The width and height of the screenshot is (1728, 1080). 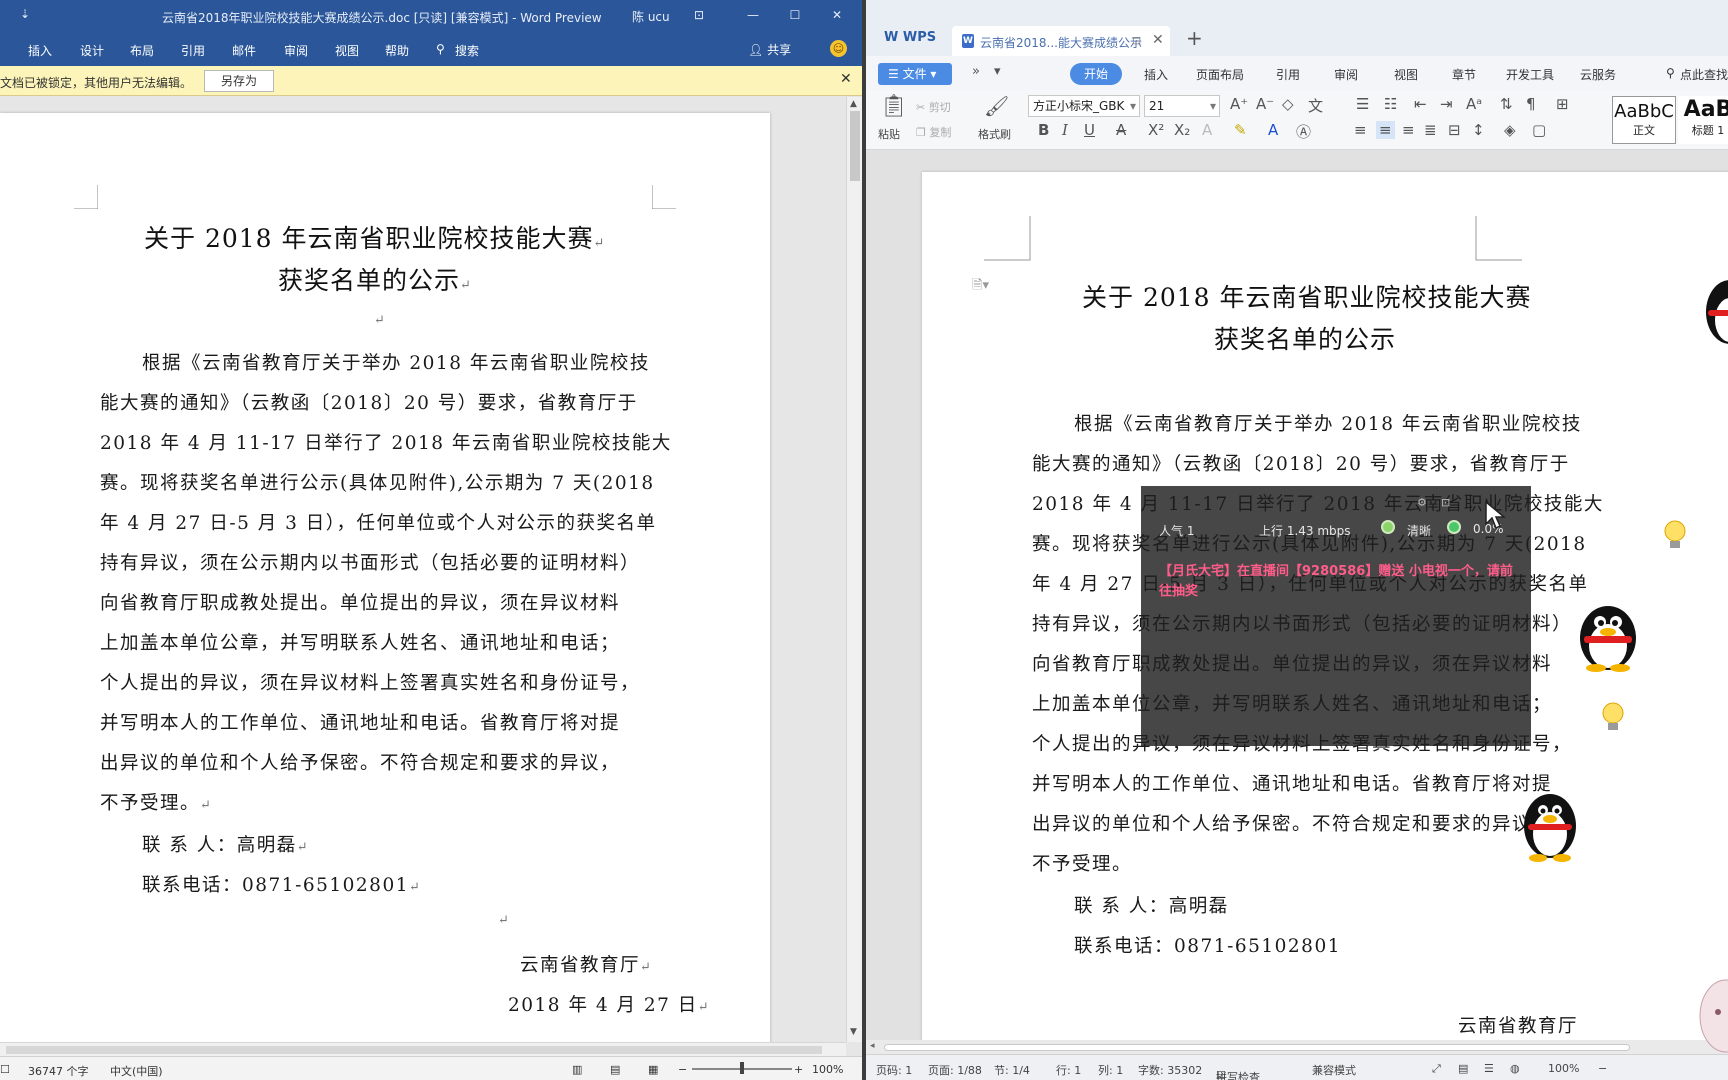 I want to click on tab-insert: 插入, so click(x=40, y=50).